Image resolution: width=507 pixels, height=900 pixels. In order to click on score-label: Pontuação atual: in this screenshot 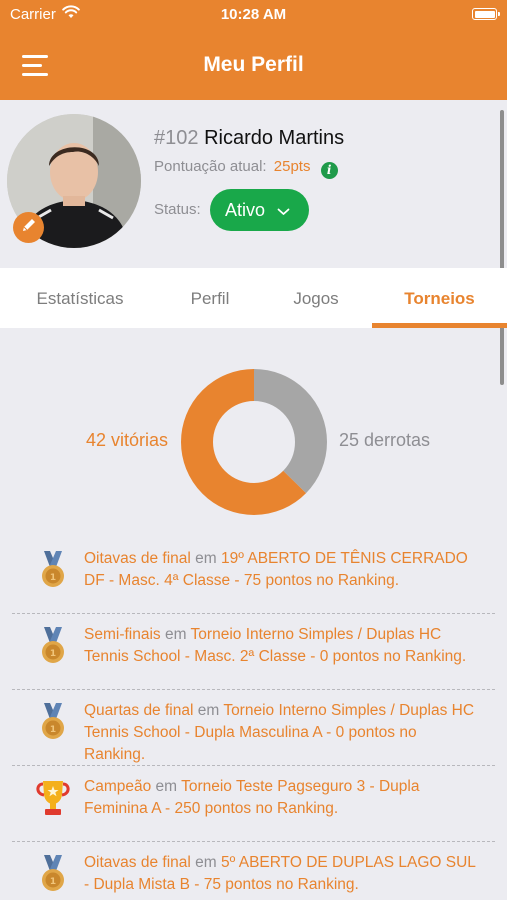, I will do `click(210, 166)`.